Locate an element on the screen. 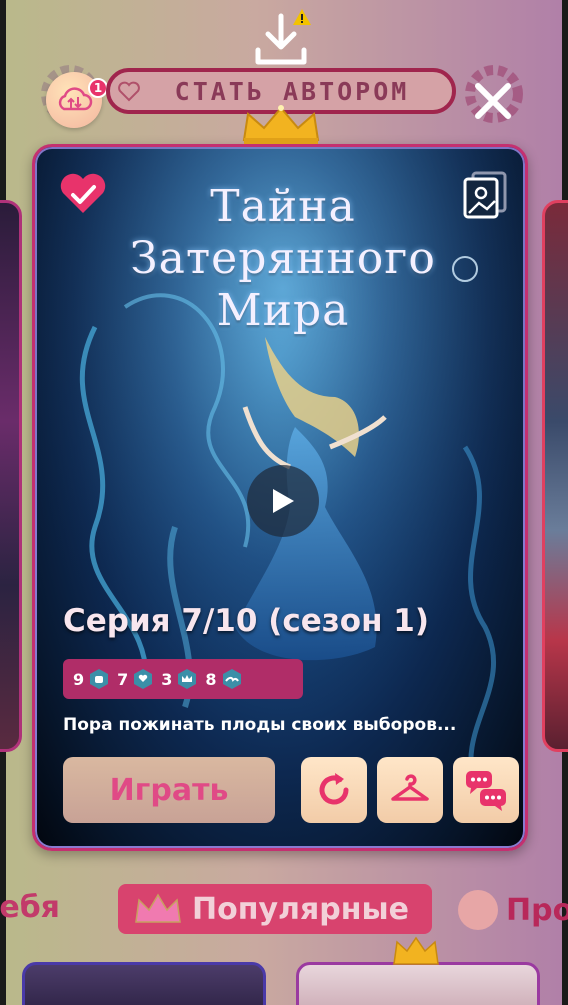 The width and height of the screenshot is (568, 1005). teddy-bear-icon is located at coordinates (478, 910).